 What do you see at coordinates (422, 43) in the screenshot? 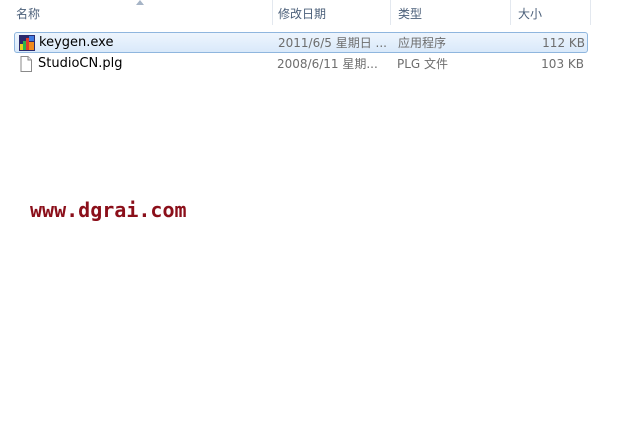
I see `file-type: 应用程序` at bounding box center [422, 43].